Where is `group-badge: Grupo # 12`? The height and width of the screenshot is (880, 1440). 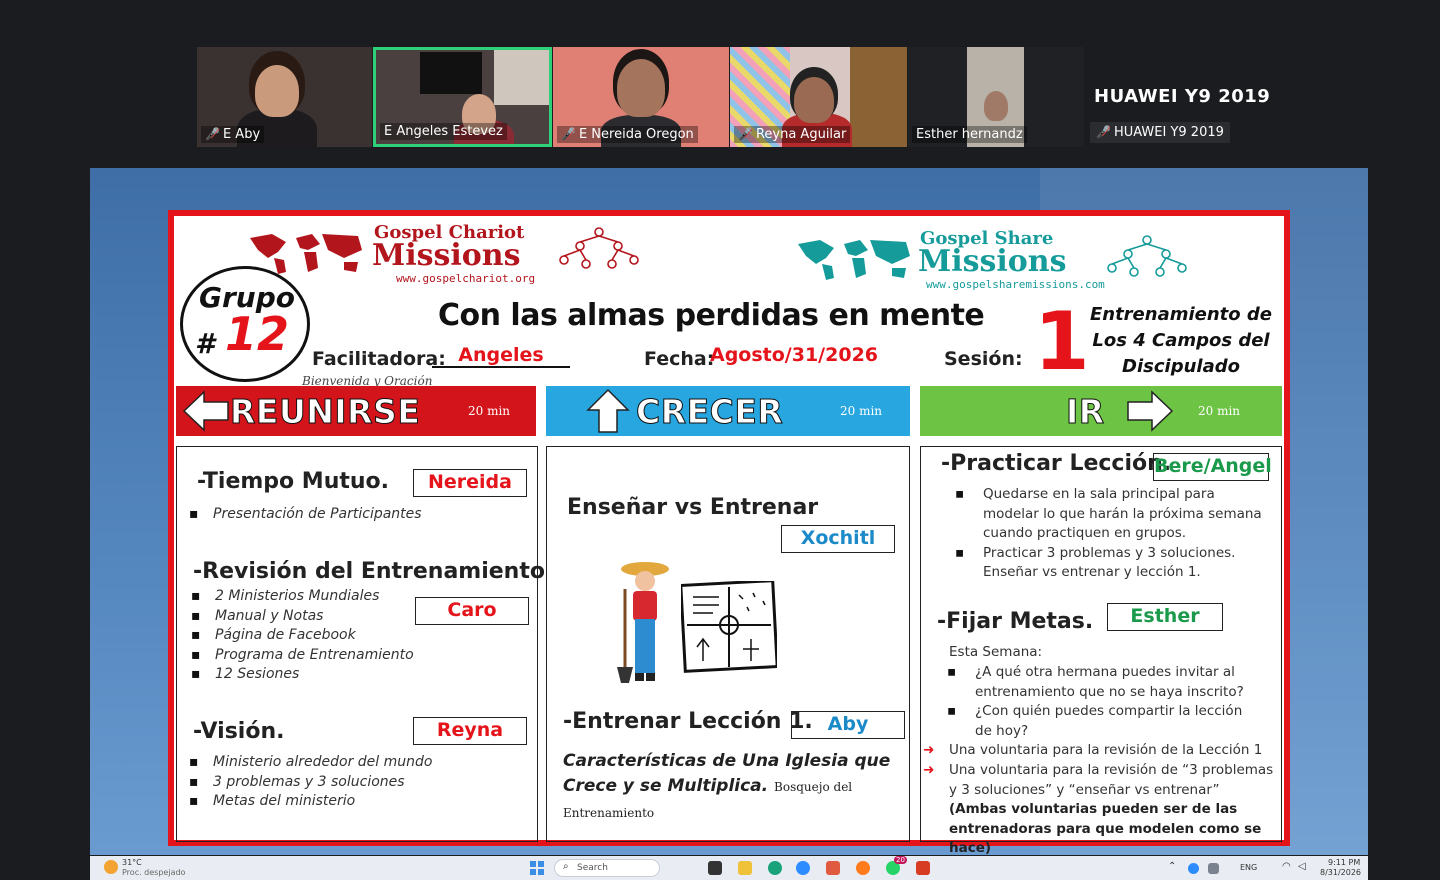 group-badge: Grupo # 12 is located at coordinates (245, 324).